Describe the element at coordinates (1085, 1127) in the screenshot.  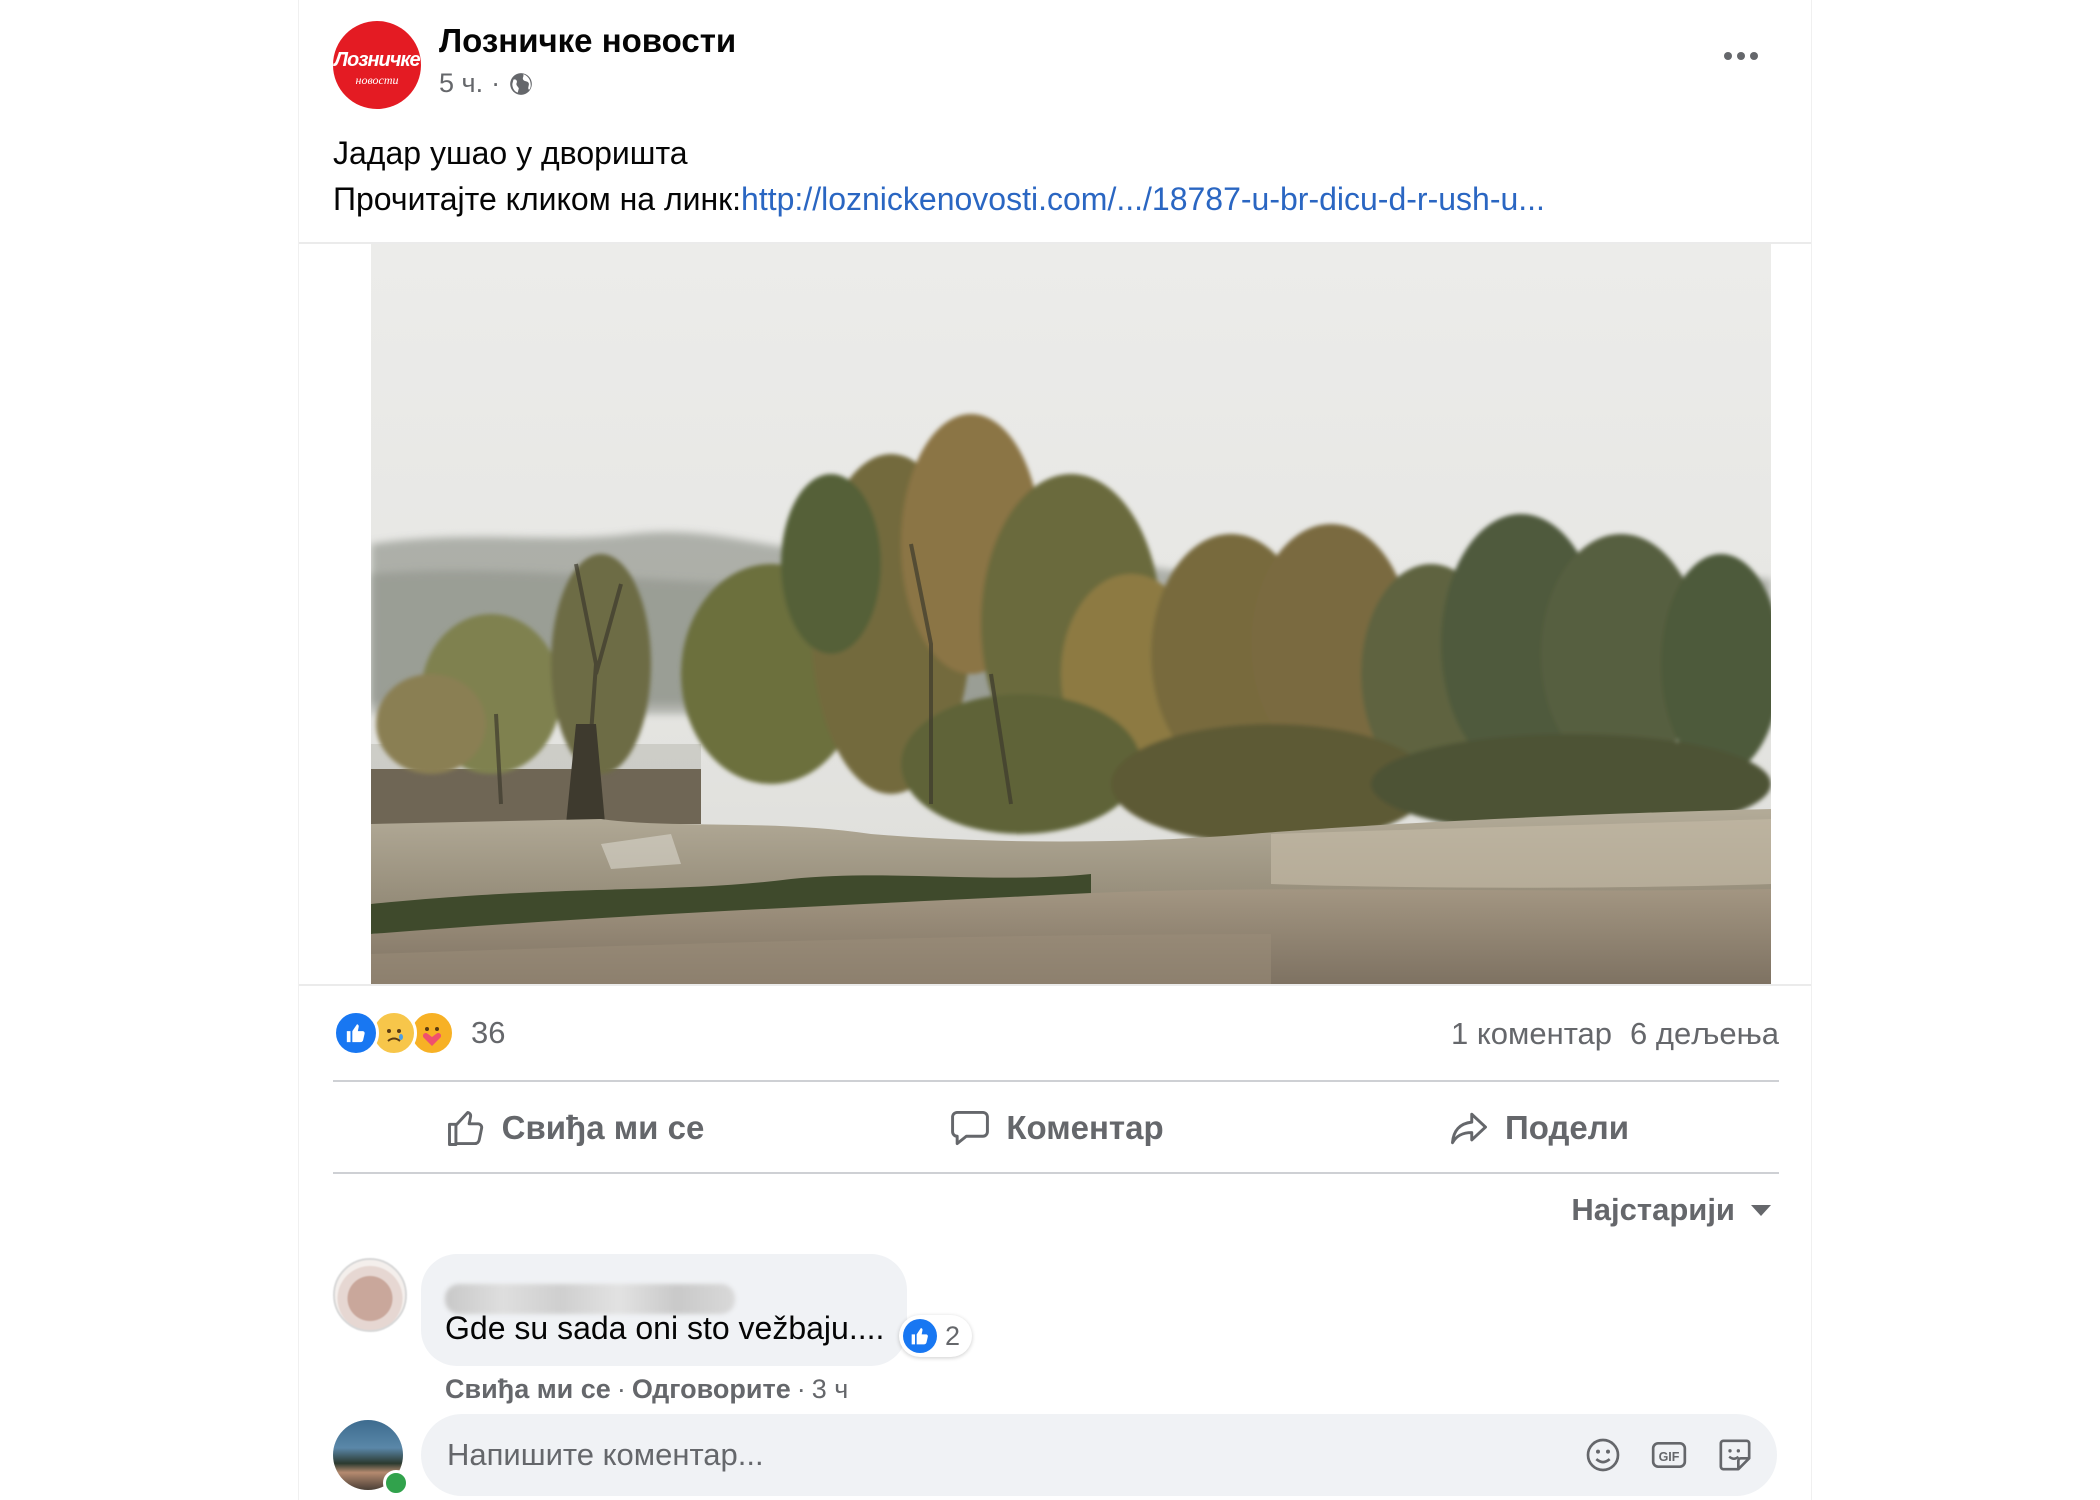
I see `comment-label: Коментар` at that location.